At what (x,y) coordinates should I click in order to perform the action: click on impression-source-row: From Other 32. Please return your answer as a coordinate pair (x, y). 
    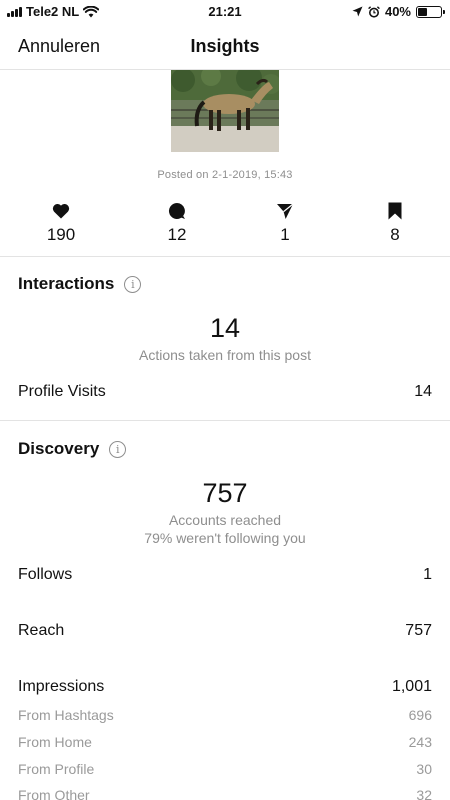
    Looking at the image, I should click on (225, 793).